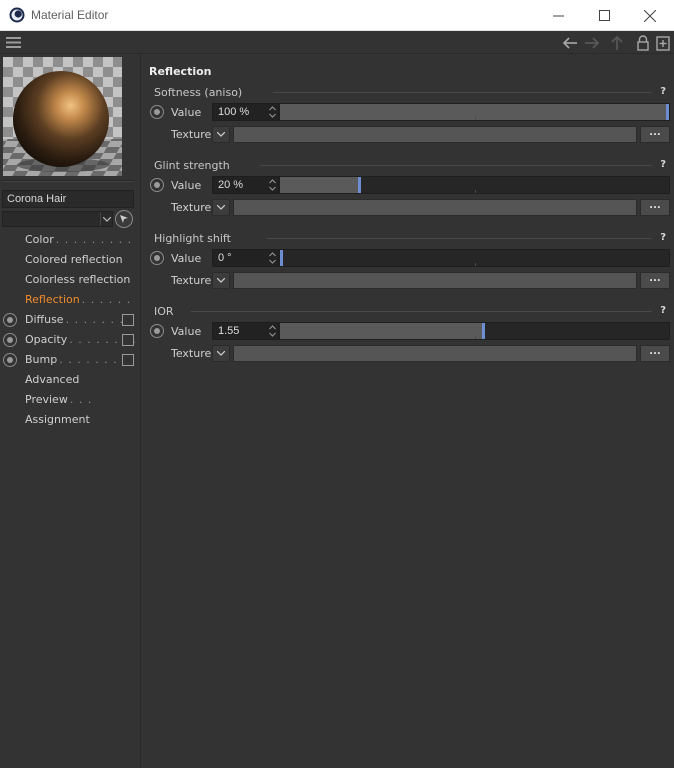 The image size is (674, 768). What do you see at coordinates (14, 42) in the screenshot?
I see `hamburger-menu-icon` at bounding box center [14, 42].